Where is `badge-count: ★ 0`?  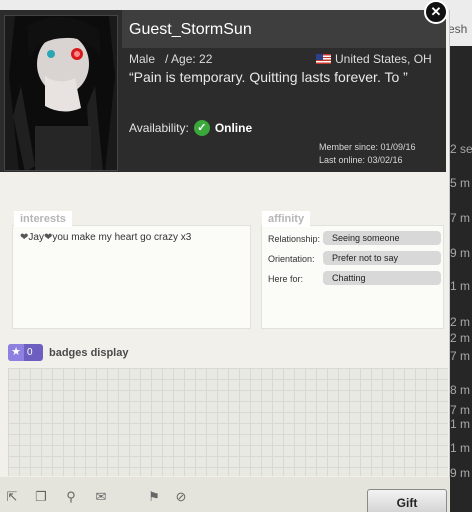
badge-count: ★ 0 is located at coordinates (25, 352).